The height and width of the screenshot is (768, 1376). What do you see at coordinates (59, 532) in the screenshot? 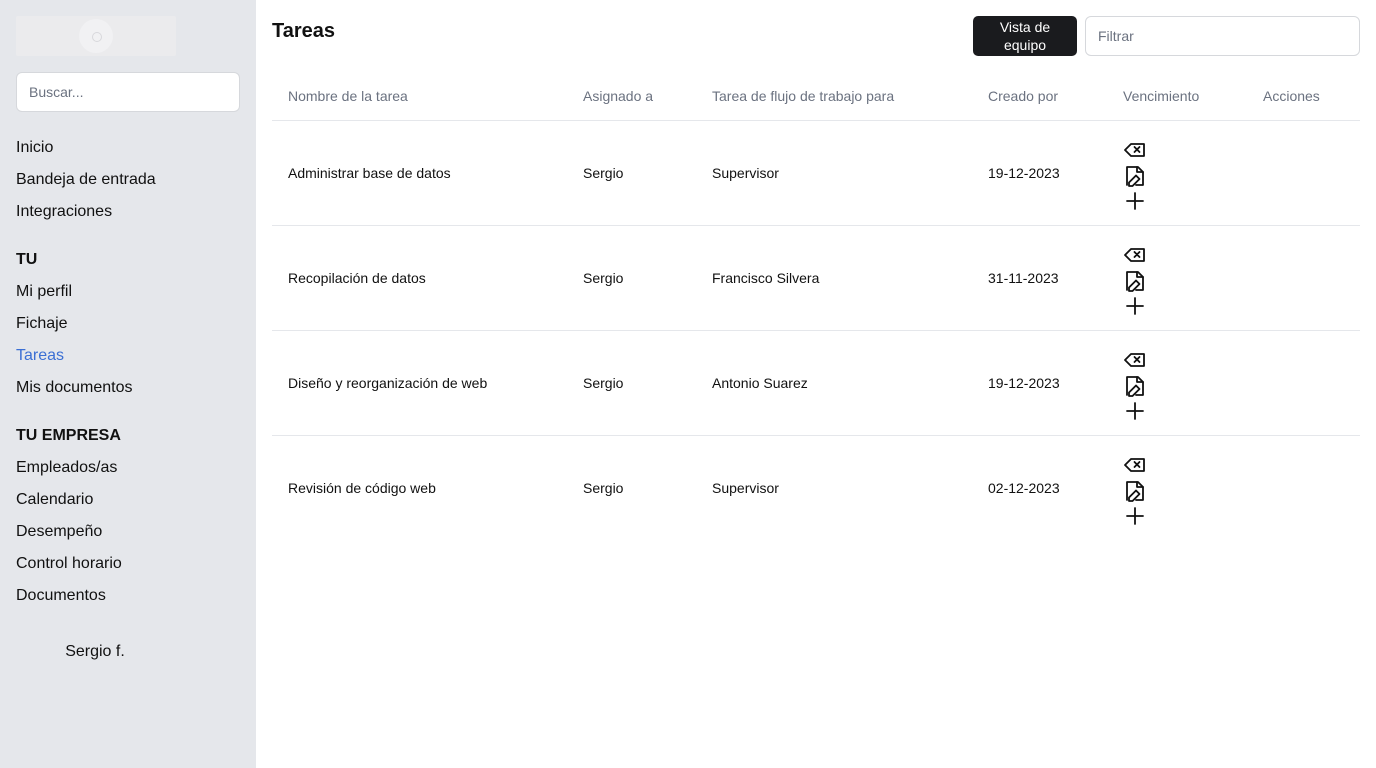
I see `sidebar-item-desempeno: Desempeño` at bounding box center [59, 532].